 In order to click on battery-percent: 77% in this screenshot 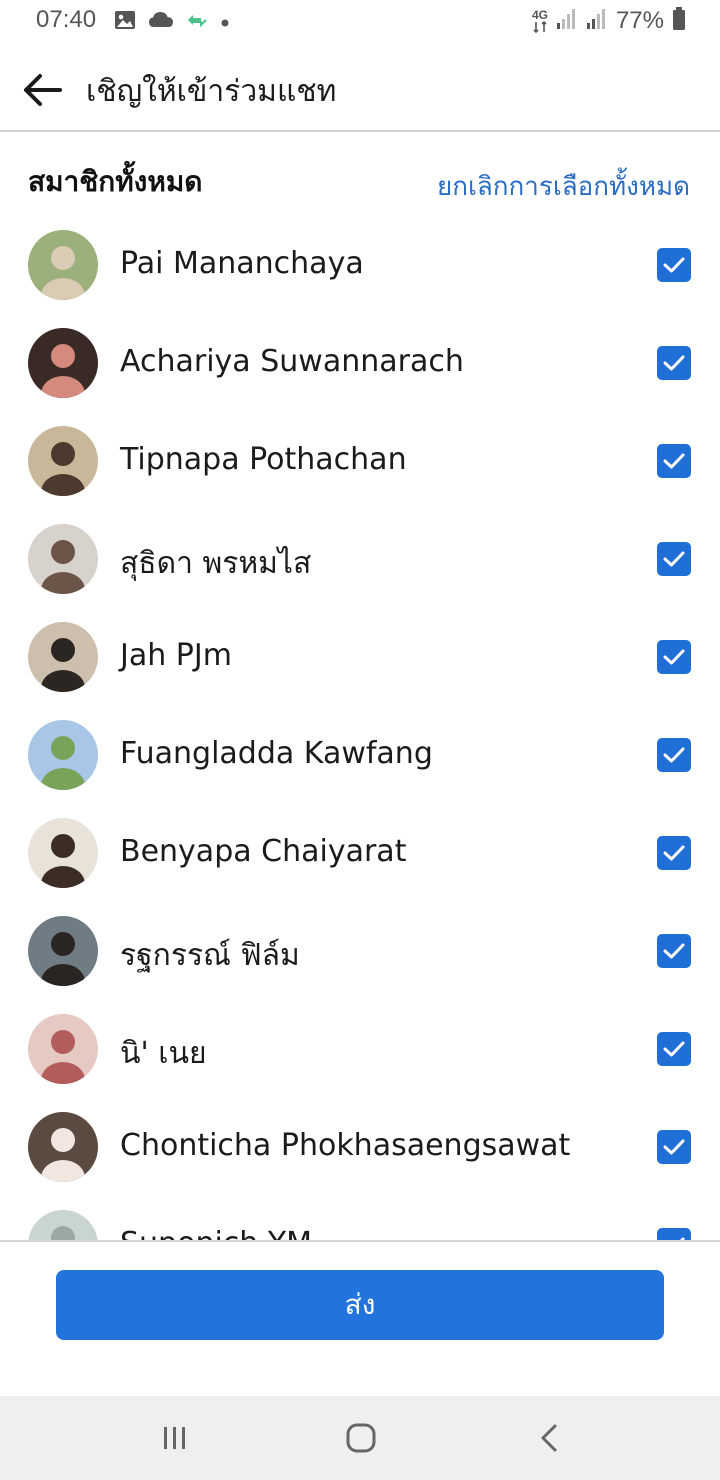, I will do `click(639, 20)`.